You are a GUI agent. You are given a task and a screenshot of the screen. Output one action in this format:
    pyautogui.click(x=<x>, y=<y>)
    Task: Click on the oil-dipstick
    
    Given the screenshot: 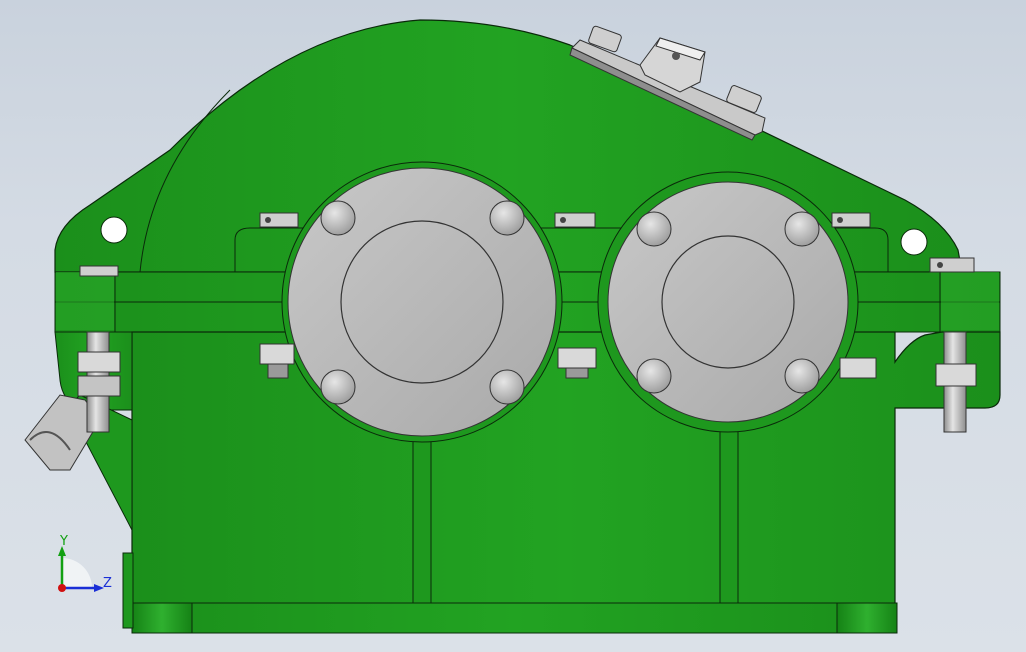 What is the action you would take?
    pyautogui.click(x=78, y=462)
    